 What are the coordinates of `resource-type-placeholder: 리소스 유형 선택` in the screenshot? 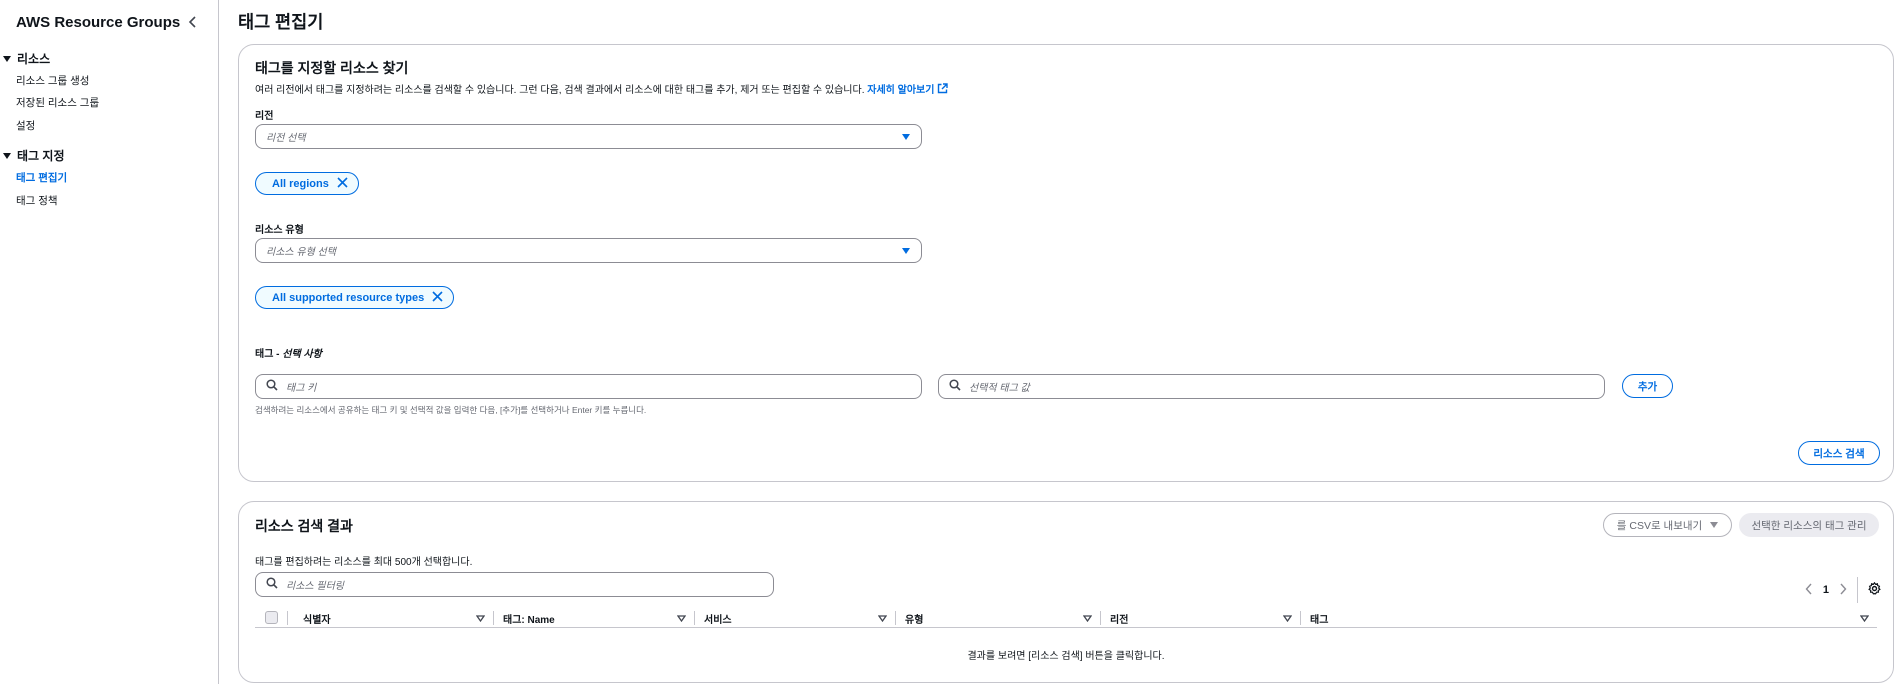 It's located at (301, 252).